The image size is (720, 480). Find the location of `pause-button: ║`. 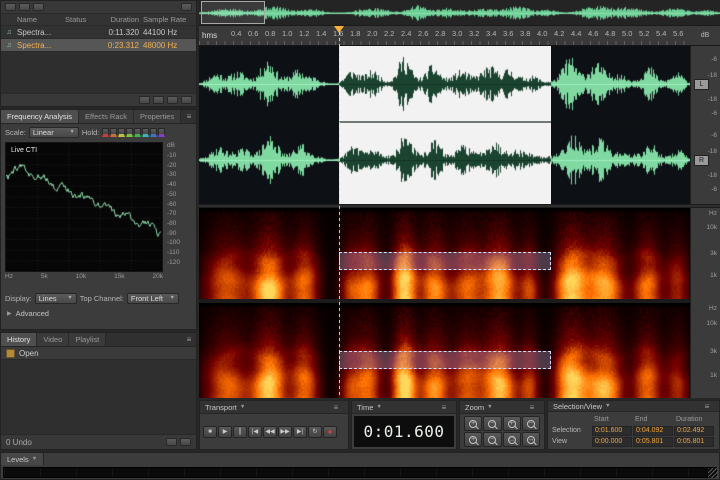

pause-button: ║ is located at coordinates (240, 431).